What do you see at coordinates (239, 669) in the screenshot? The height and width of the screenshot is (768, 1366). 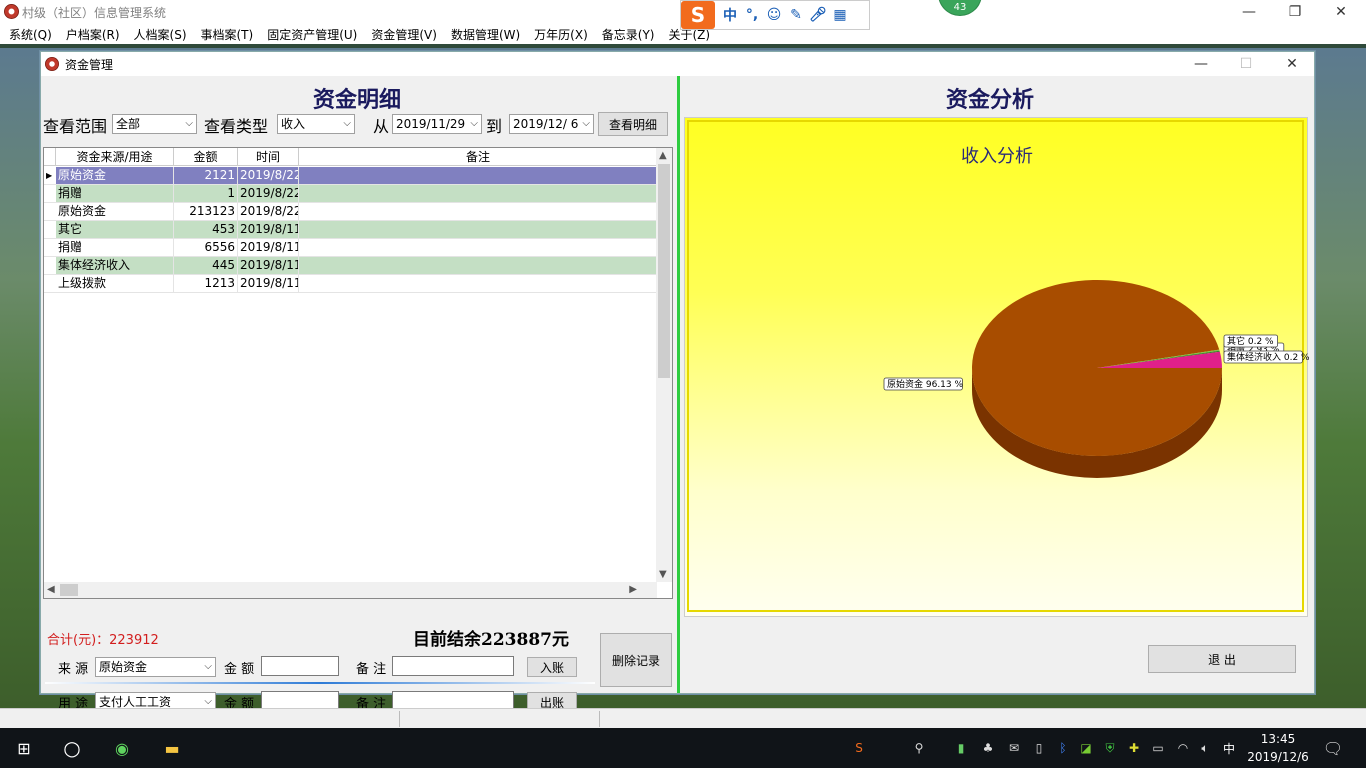 I see `income-amount-label: 金 额` at bounding box center [239, 669].